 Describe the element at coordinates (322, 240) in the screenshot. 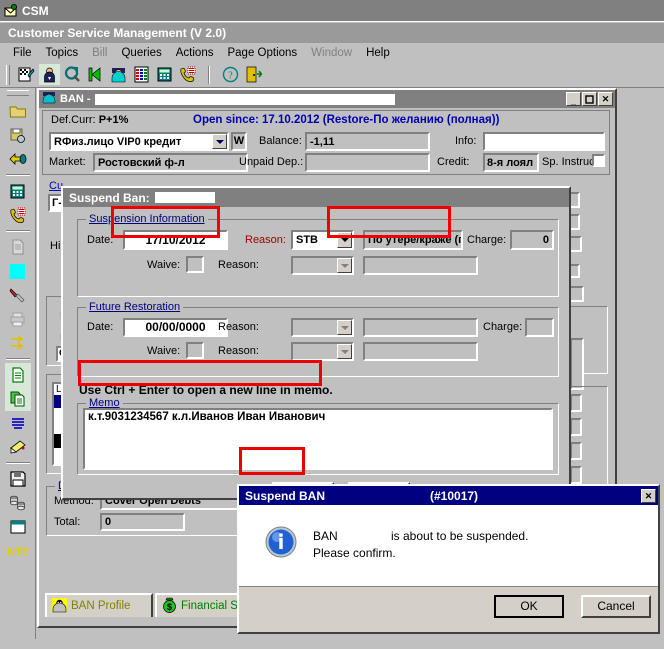

I see `suspend-reason-combo: STB` at that location.